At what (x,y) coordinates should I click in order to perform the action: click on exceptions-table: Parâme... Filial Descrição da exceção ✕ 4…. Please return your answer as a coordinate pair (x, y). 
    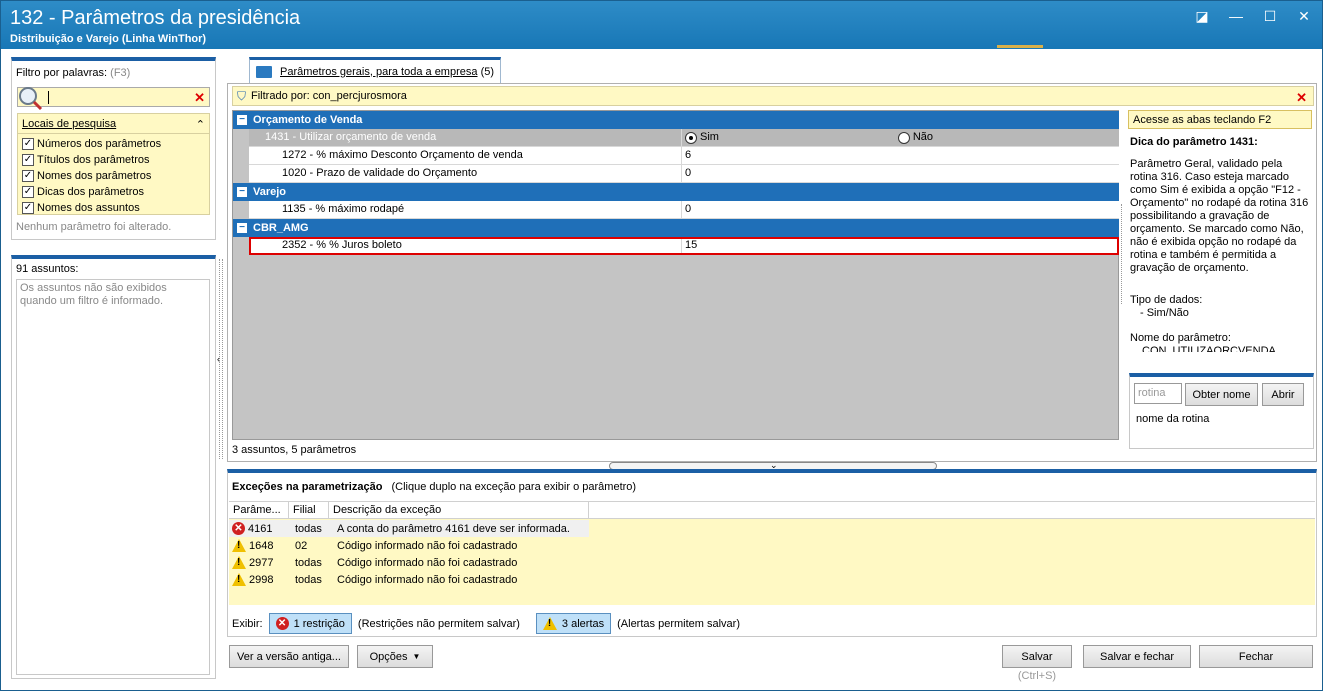
    Looking at the image, I should click on (772, 553).